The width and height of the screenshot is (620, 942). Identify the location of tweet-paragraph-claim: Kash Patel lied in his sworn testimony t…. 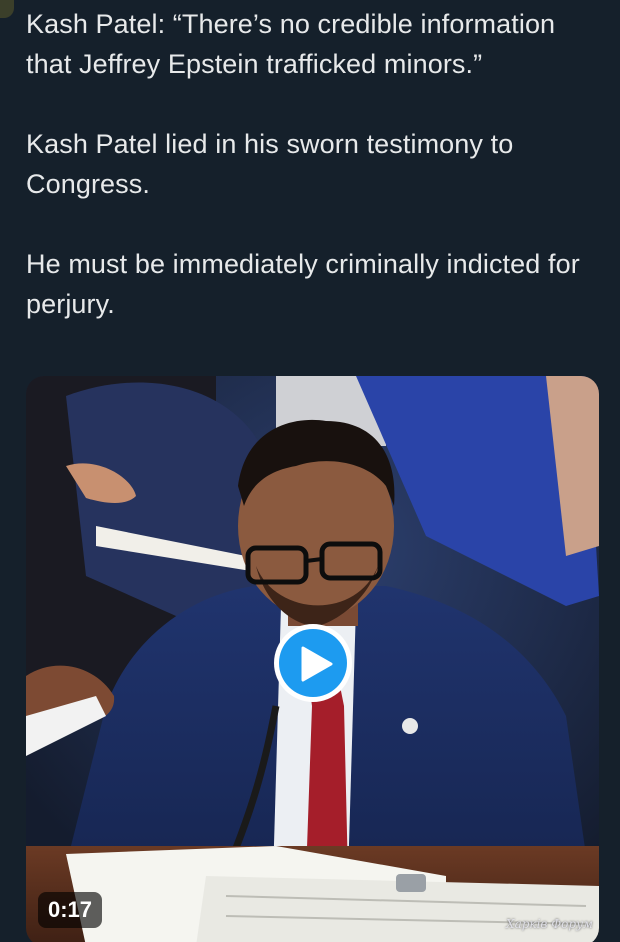
(270, 164).